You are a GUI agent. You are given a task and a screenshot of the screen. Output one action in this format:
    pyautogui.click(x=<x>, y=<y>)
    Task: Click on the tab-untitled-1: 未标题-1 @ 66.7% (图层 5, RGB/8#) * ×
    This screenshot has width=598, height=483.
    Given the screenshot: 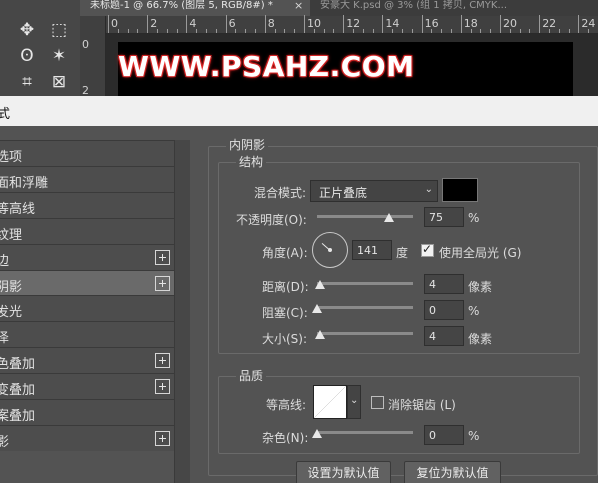 What is the action you would take?
    pyautogui.click(x=195, y=8)
    